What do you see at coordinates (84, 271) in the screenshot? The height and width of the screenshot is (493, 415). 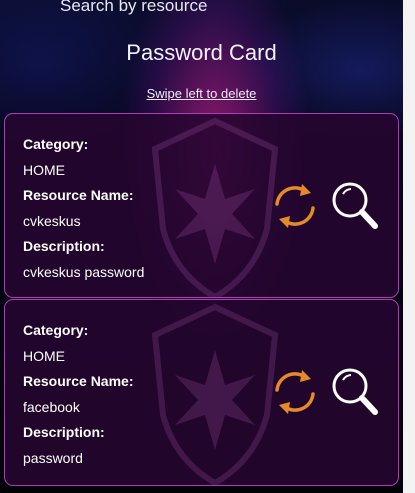 I see `description-value: cvkeskus password` at bounding box center [84, 271].